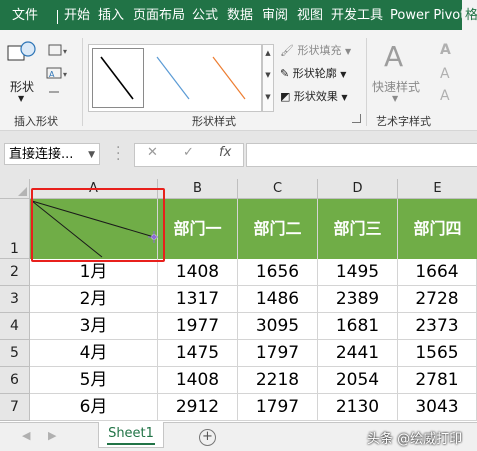 This screenshot has height=451, width=477. What do you see at coordinates (427, 15) in the screenshot?
I see `tab-power-pivot: Power Pivot` at bounding box center [427, 15].